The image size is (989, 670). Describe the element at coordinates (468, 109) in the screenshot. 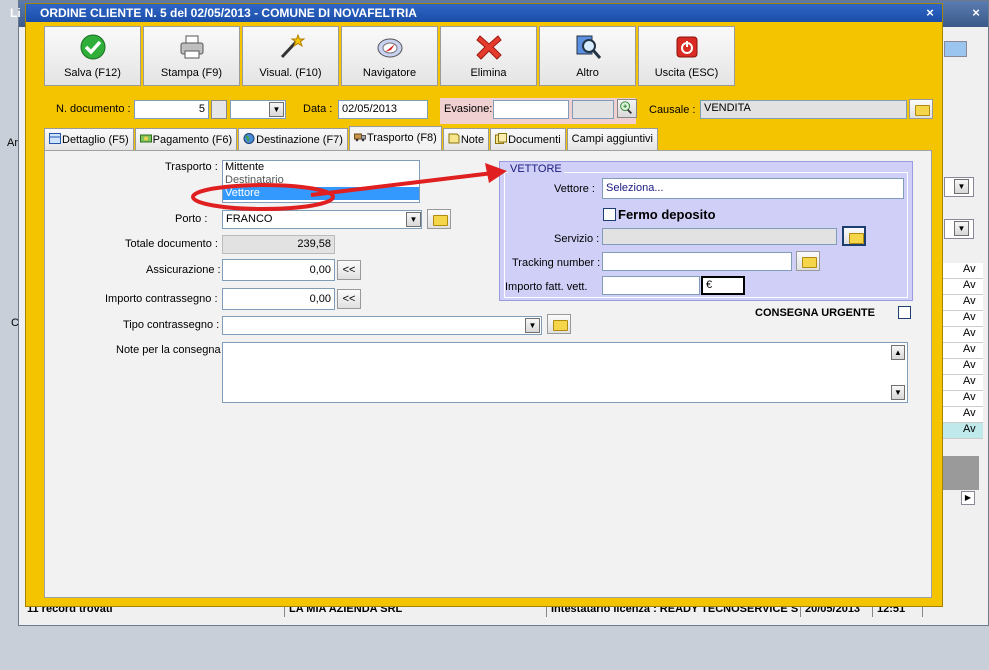

I see `evasione-label: Evasione:` at that location.